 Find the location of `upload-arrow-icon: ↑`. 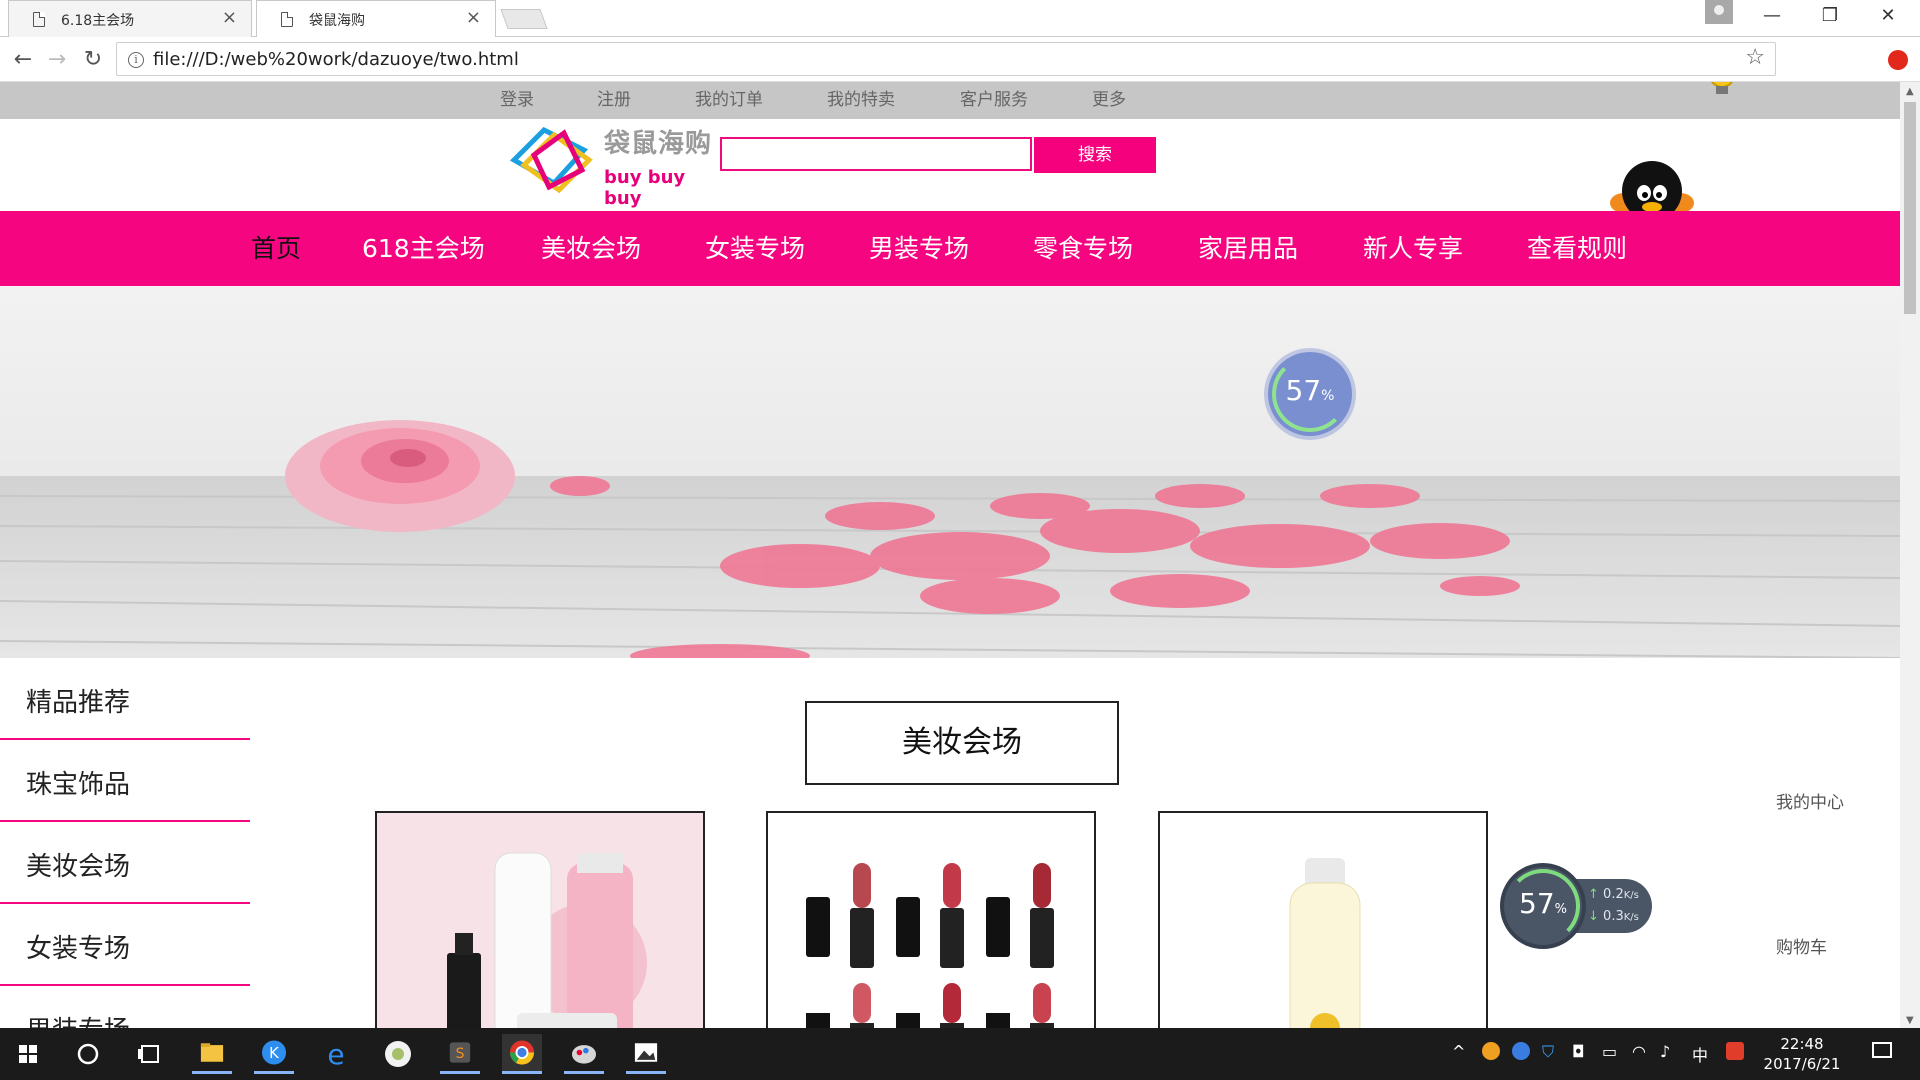

upload-arrow-icon: ↑ is located at coordinates (1593, 894).